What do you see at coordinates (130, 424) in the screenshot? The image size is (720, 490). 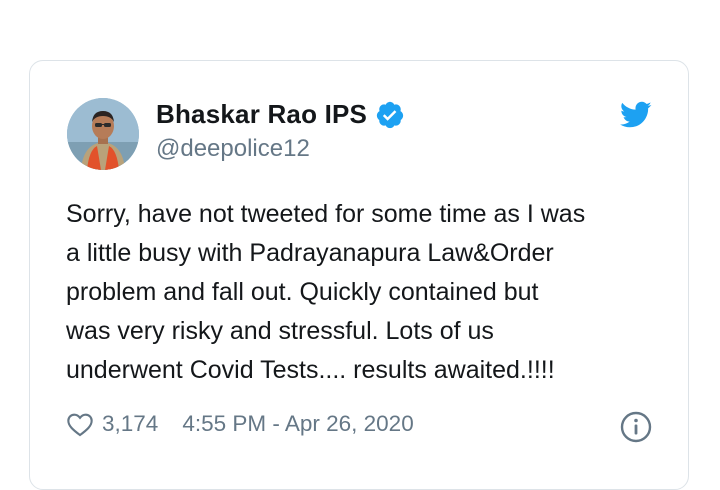 I see `like-count: 3,174` at bounding box center [130, 424].